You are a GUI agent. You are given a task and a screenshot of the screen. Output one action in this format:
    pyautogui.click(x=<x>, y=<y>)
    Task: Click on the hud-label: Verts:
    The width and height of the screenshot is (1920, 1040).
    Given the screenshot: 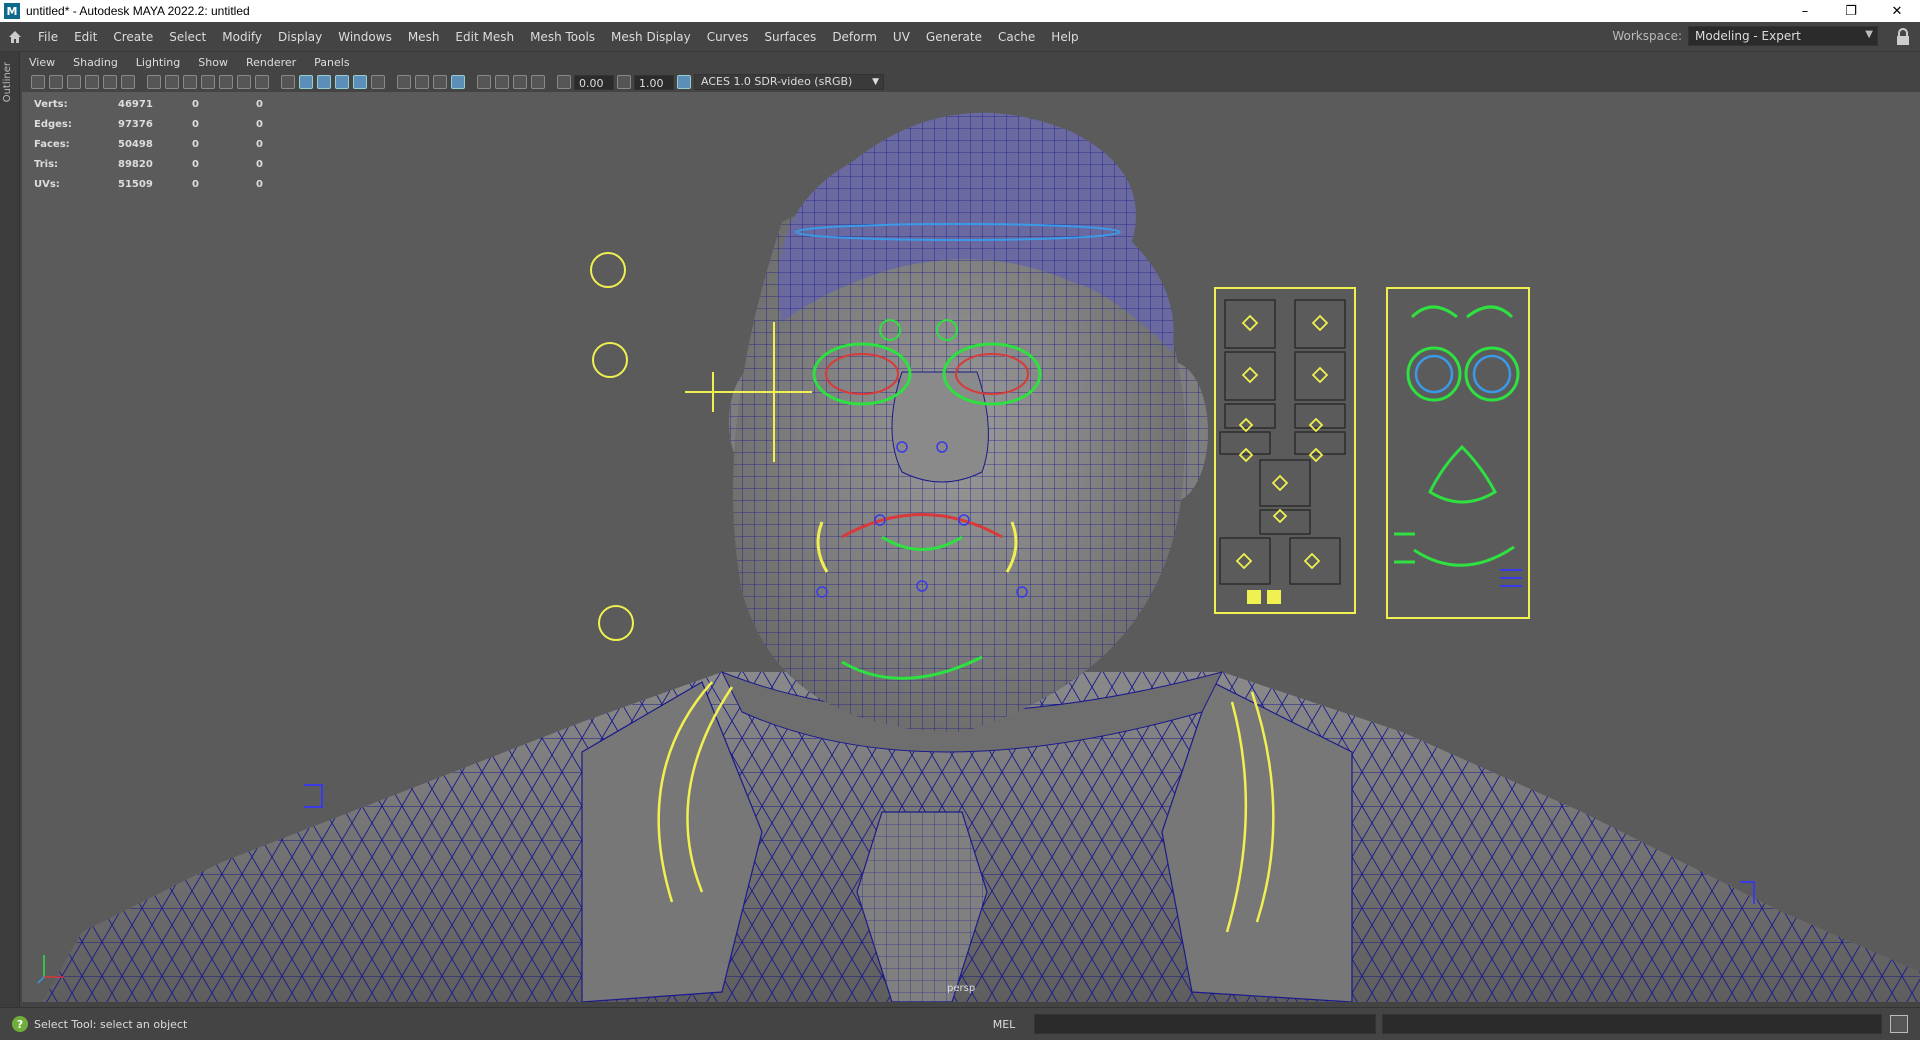 What is the action you would take?
    pyautogui.click(x=51, y=104)
    